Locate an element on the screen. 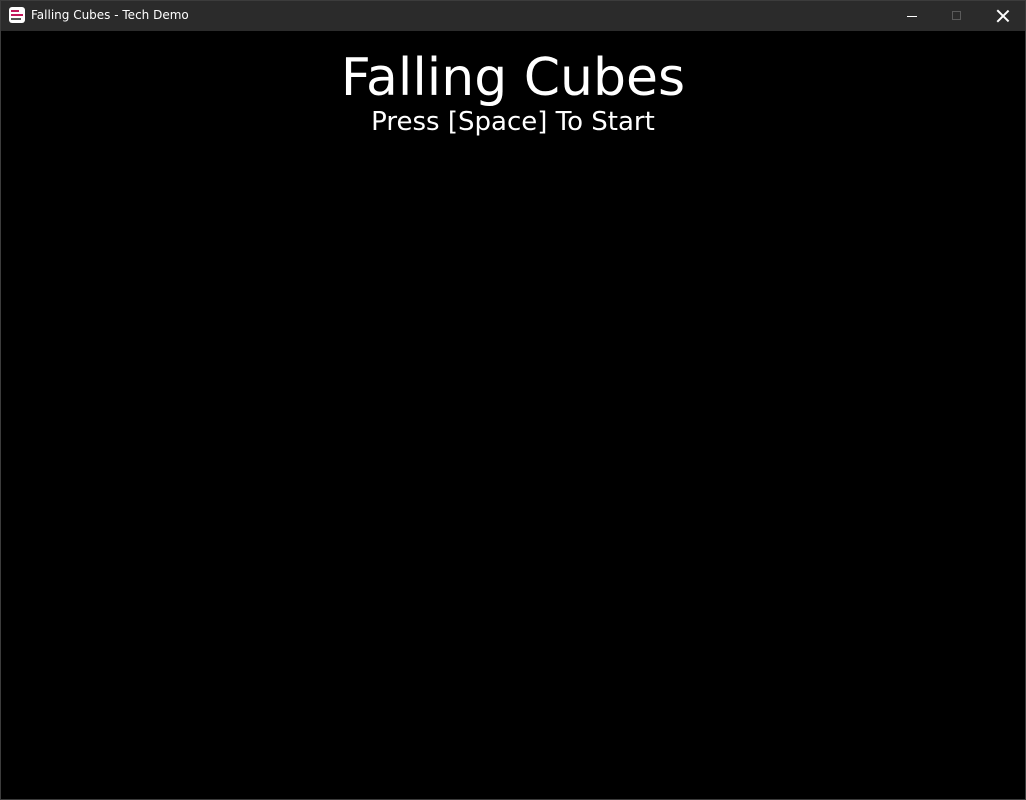 The height and width of the screenshot is (800, 1026). maximize-icon is located at coordinates (956, 15).